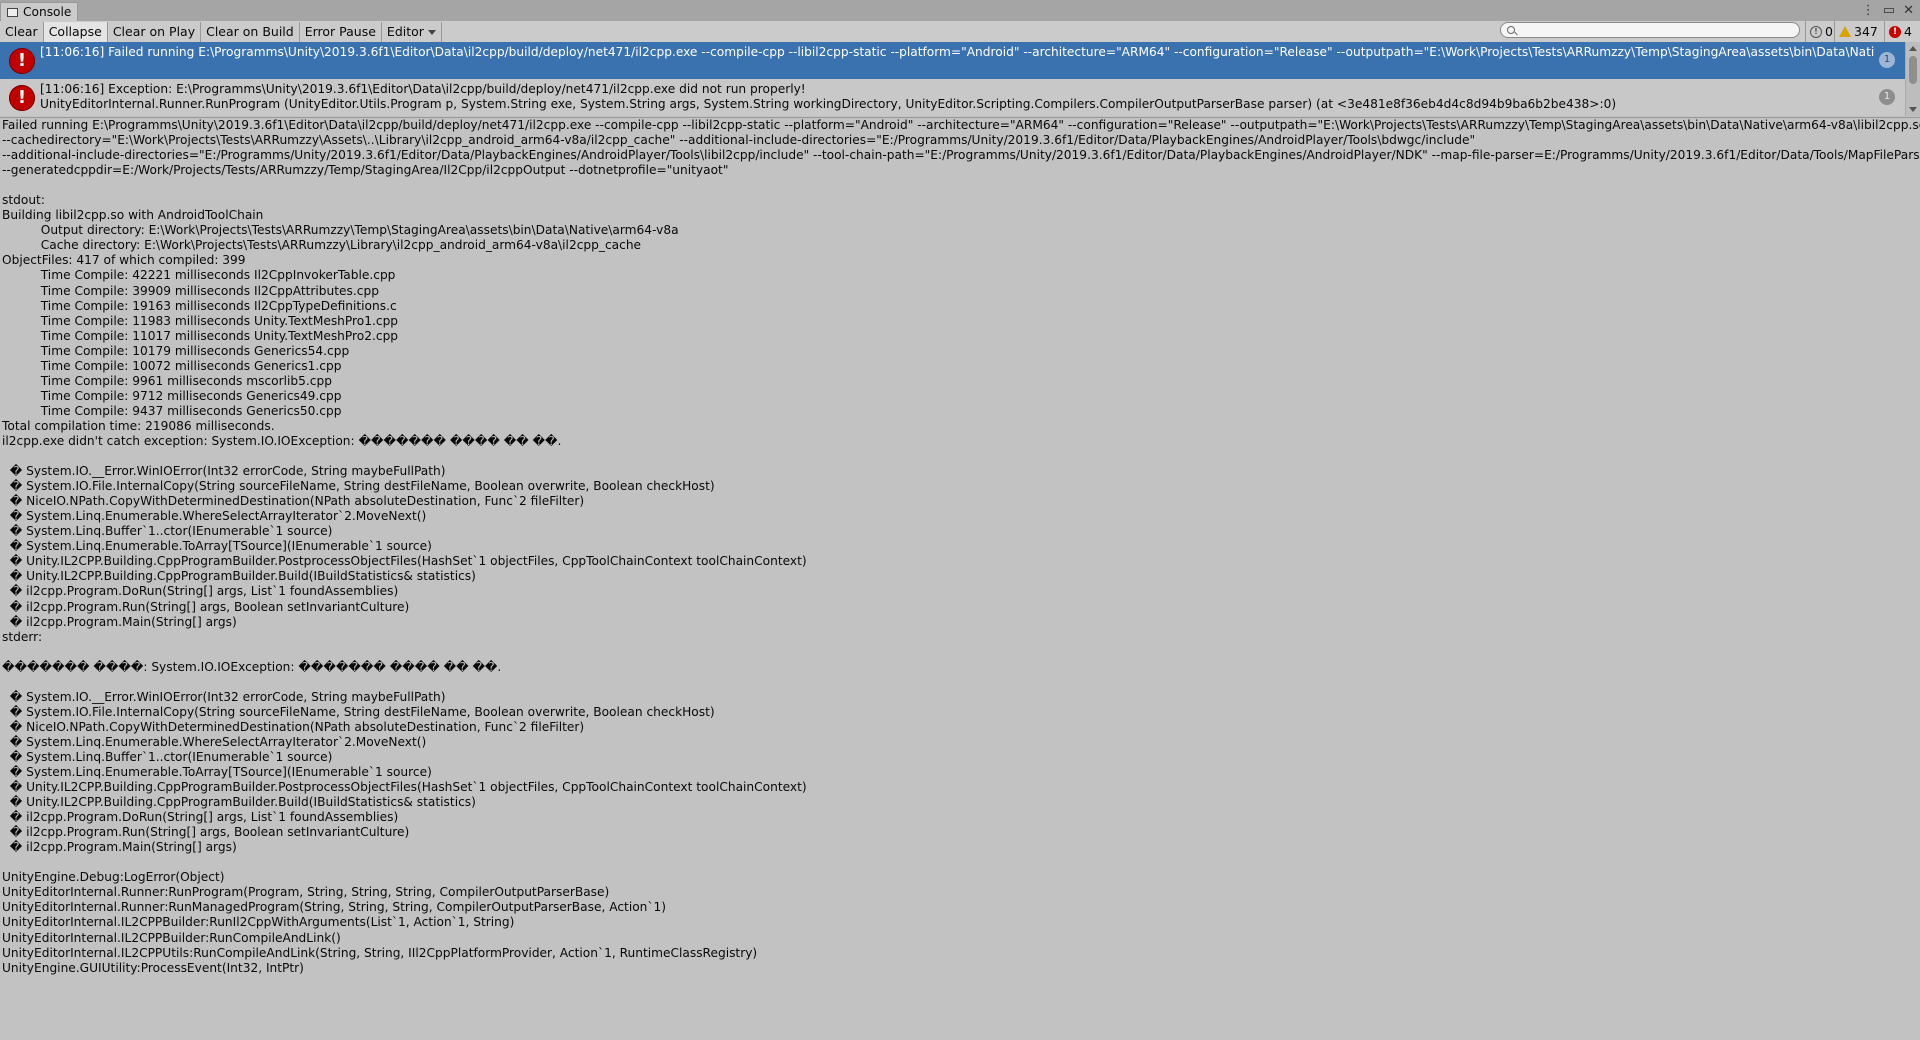 This screenshot has width=1920, height=1040. What do you see at coordinates (47, 12) in the screenshot?
I see `console-tab-label: Console` at bounding box center [47, 12].